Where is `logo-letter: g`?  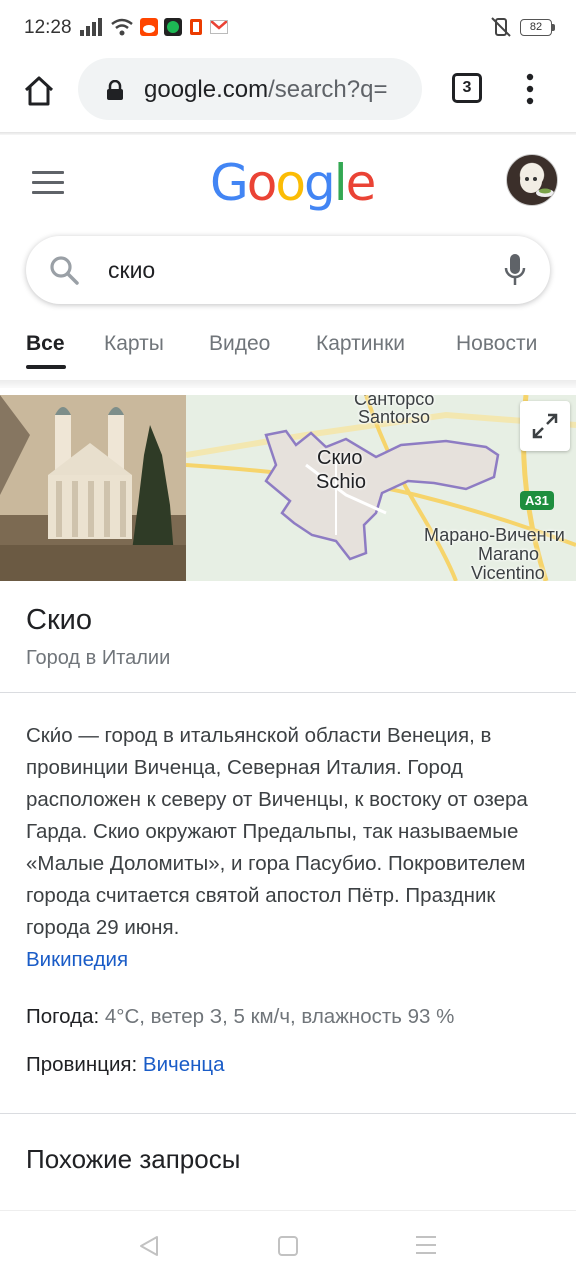
logo-letter: g is located at coordinates (319, 183).